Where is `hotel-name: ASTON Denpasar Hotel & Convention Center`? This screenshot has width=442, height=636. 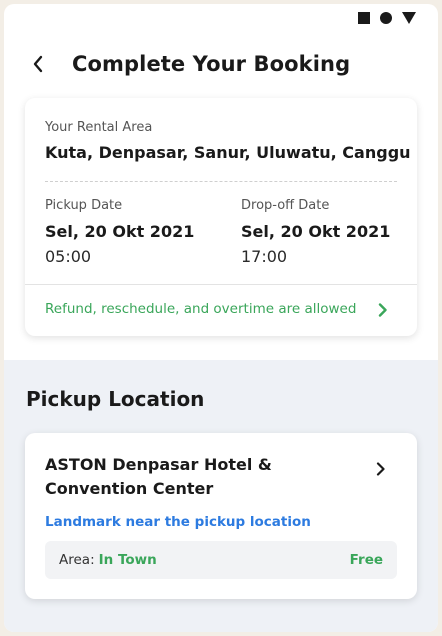
hotel-name: ASTON Denpasar Hotel & Convention Center is located at coordinates (158, 476).